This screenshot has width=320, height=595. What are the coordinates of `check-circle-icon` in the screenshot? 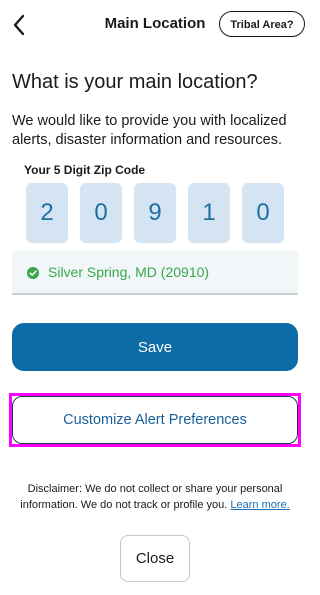 It's located at (33, 273).